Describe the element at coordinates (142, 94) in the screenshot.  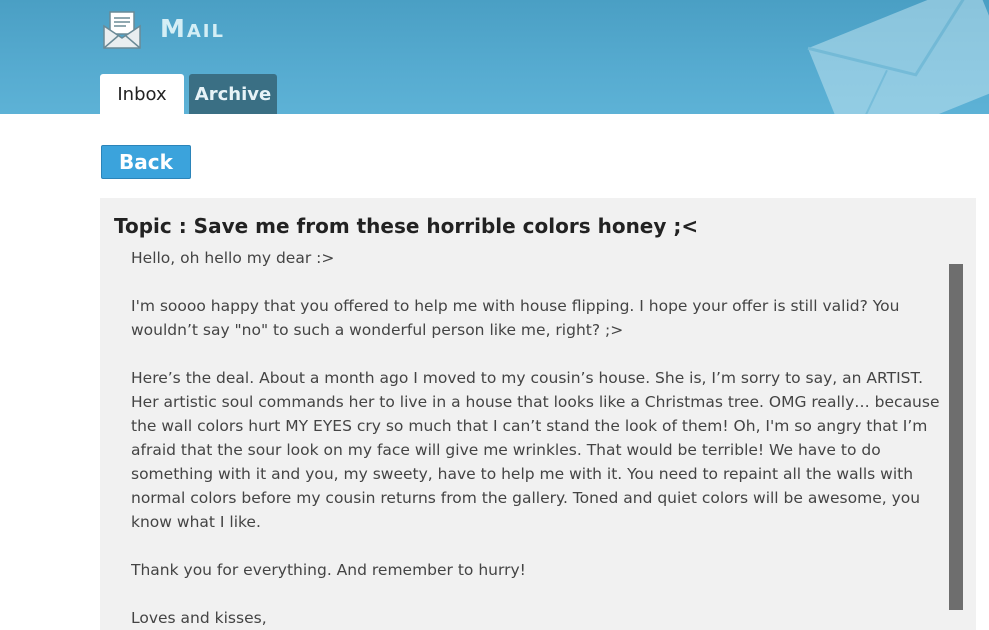
I see `tab-inbox: Inbox` at that location.